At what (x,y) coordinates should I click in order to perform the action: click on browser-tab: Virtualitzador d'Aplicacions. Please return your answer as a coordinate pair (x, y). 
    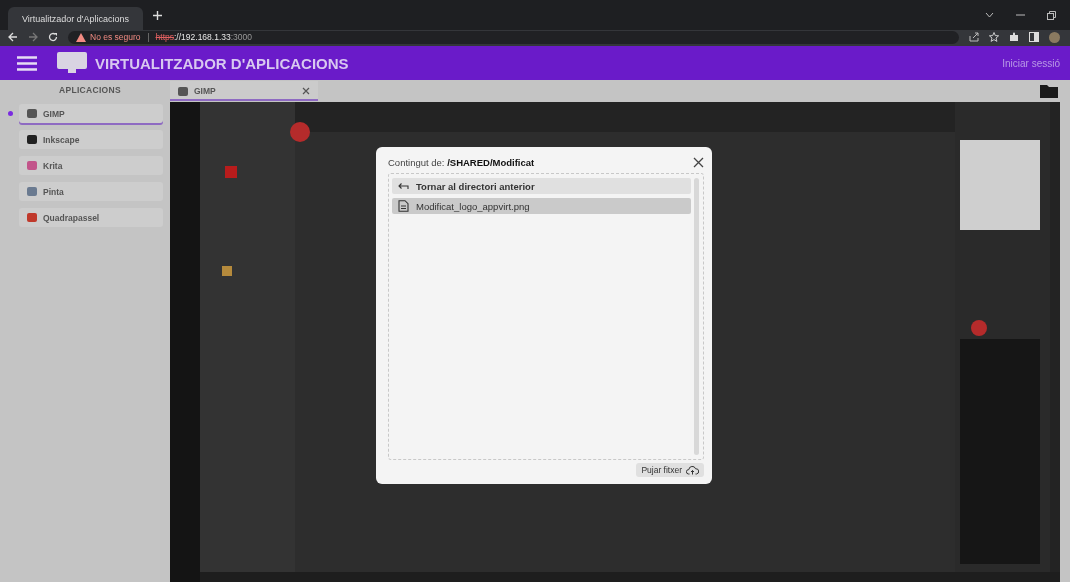
    Looking at the image, I should click on (75, 18).